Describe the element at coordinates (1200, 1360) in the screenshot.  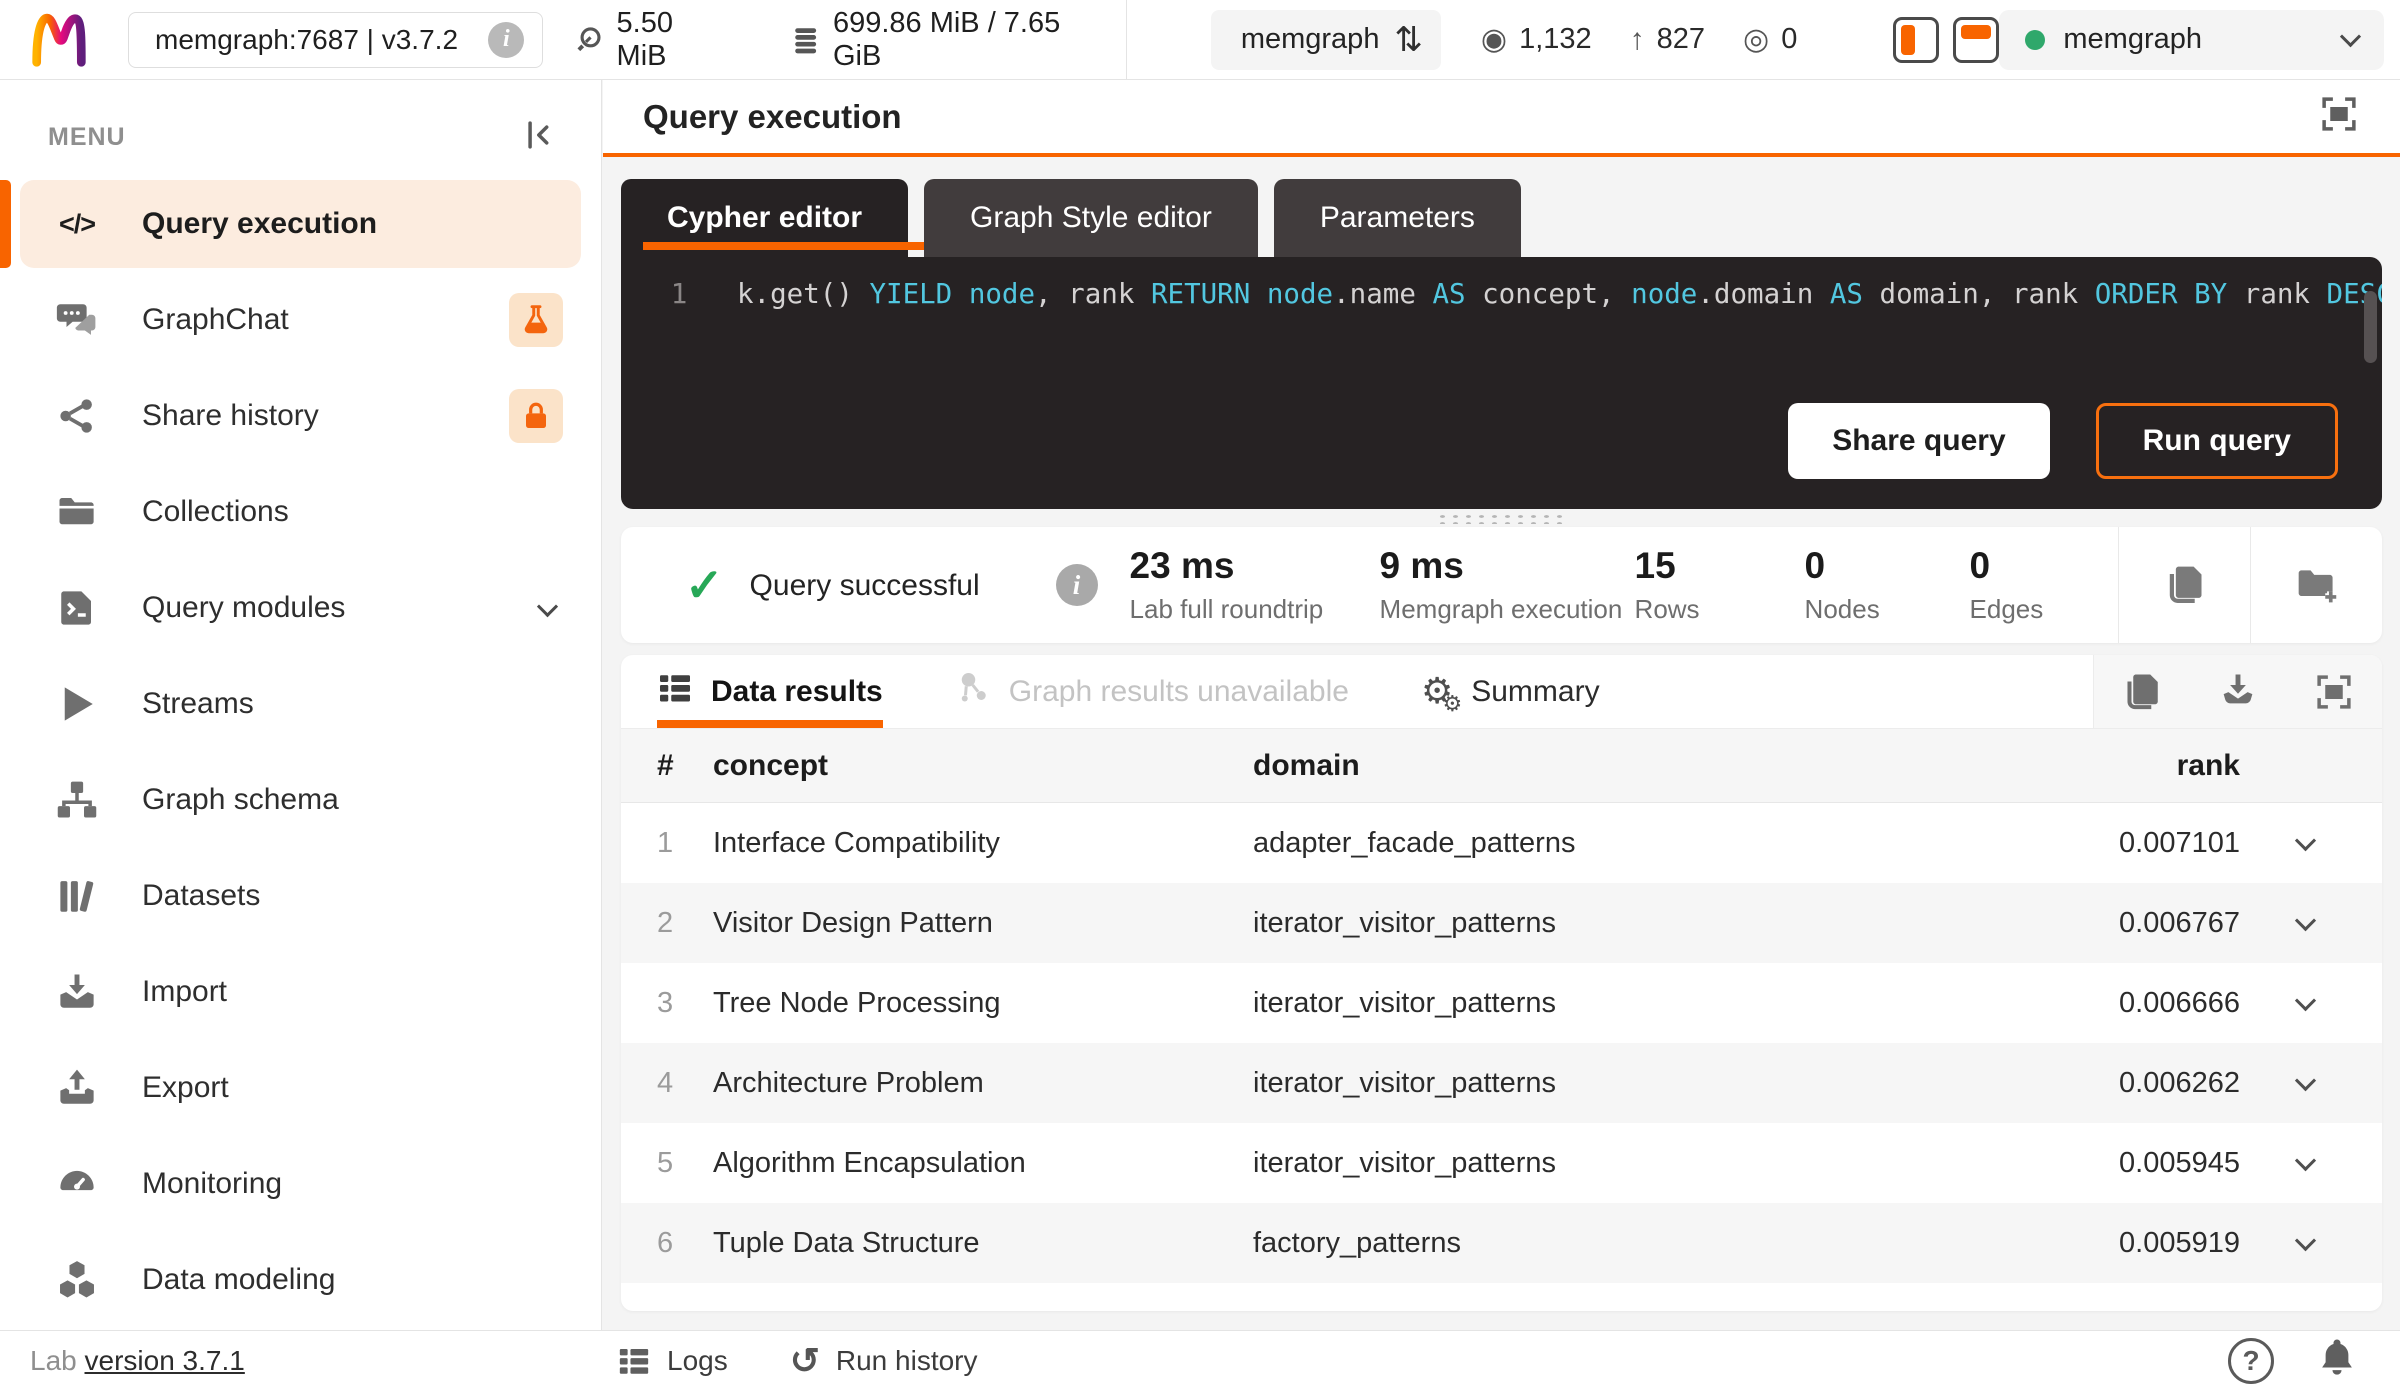
I see `bottom-bar: Lab version 3.7.1 Logs ↺ Run history ?` at that location.